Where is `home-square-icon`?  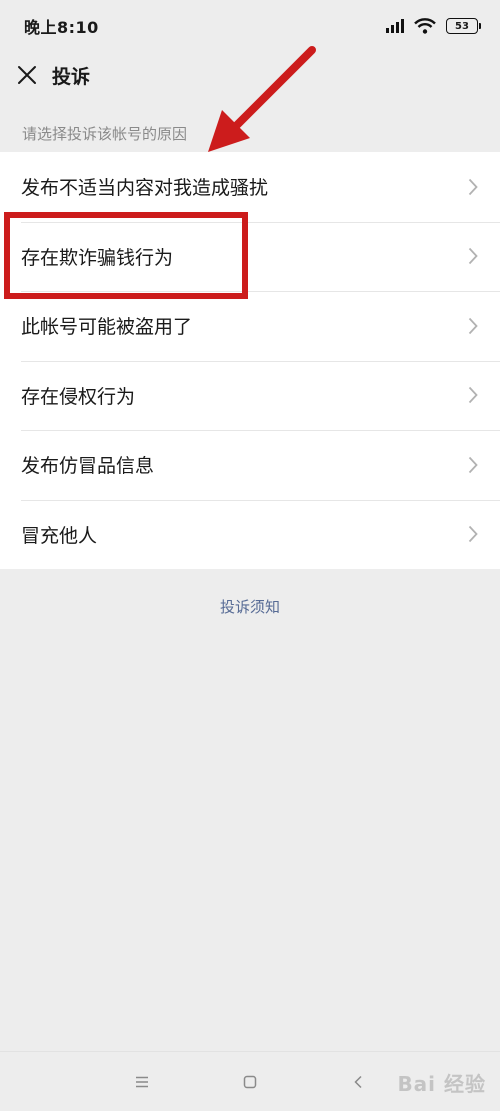 home-square-icon is located at coordinates (250, 1082).